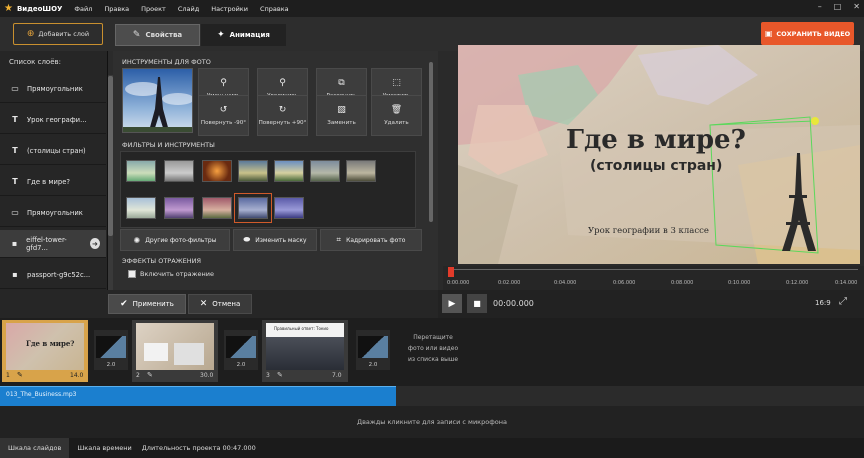  What do you see at coordinates (175, 346) in the screenshot?
I see `slide-preview` at bounding box center [175, 346].